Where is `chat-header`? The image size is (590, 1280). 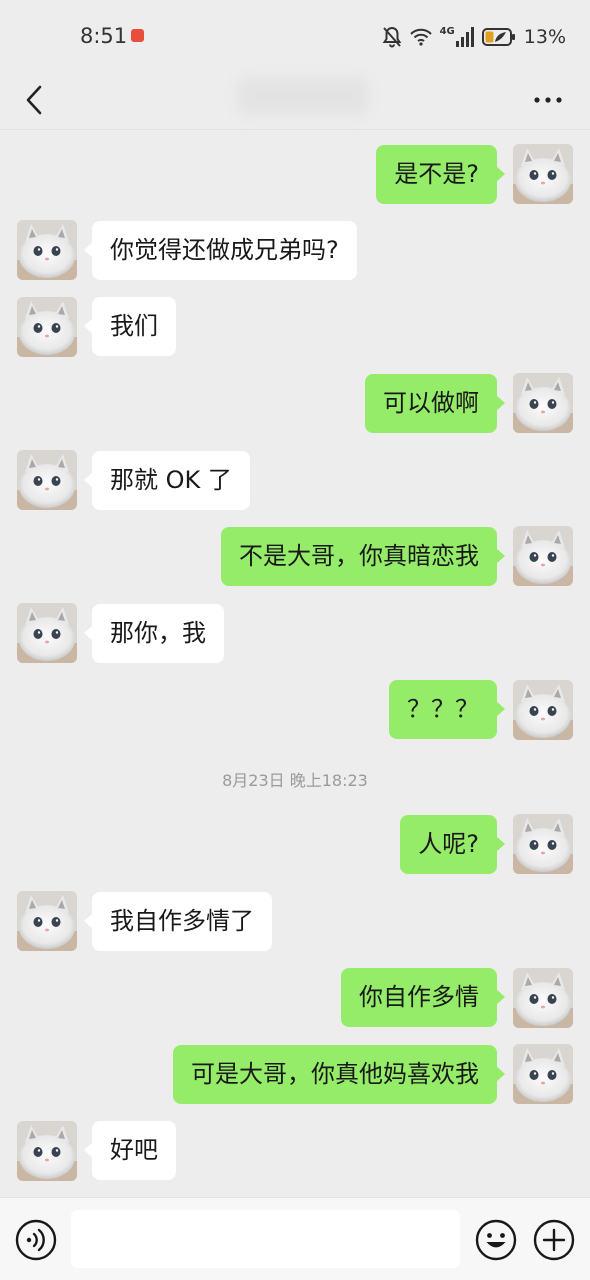
chat-header is located at coordinates (295, 101).